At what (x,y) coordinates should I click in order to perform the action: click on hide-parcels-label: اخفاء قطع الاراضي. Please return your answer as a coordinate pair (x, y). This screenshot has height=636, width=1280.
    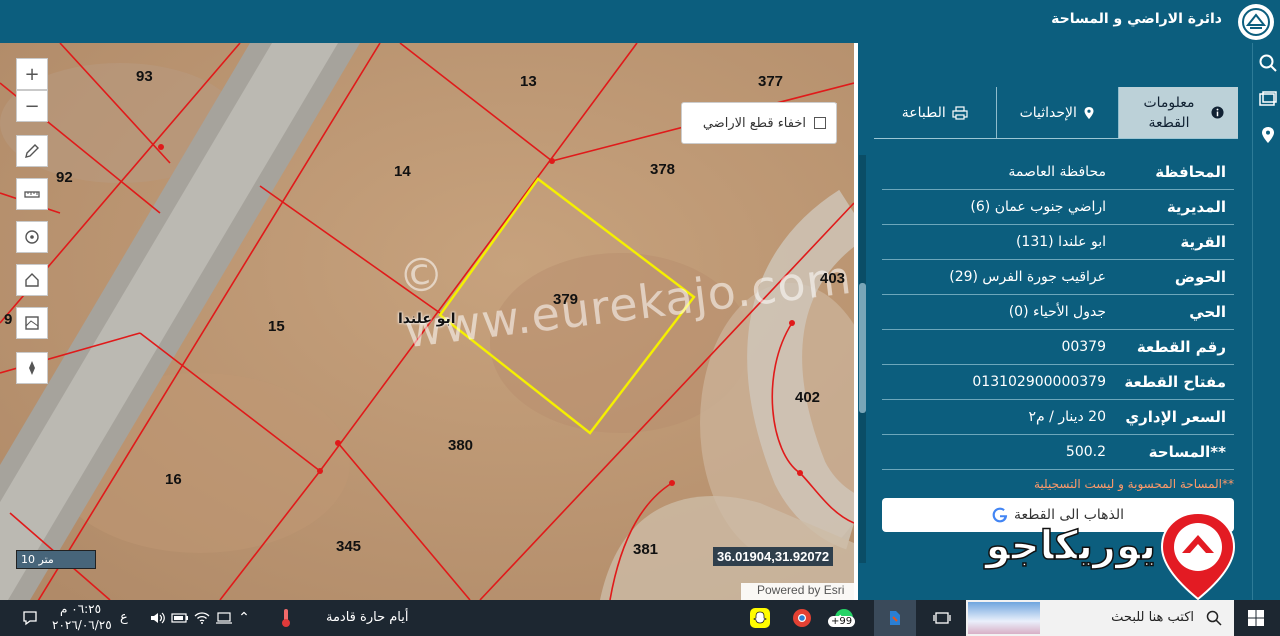
    Looking at the image, I should click on (754, 123).